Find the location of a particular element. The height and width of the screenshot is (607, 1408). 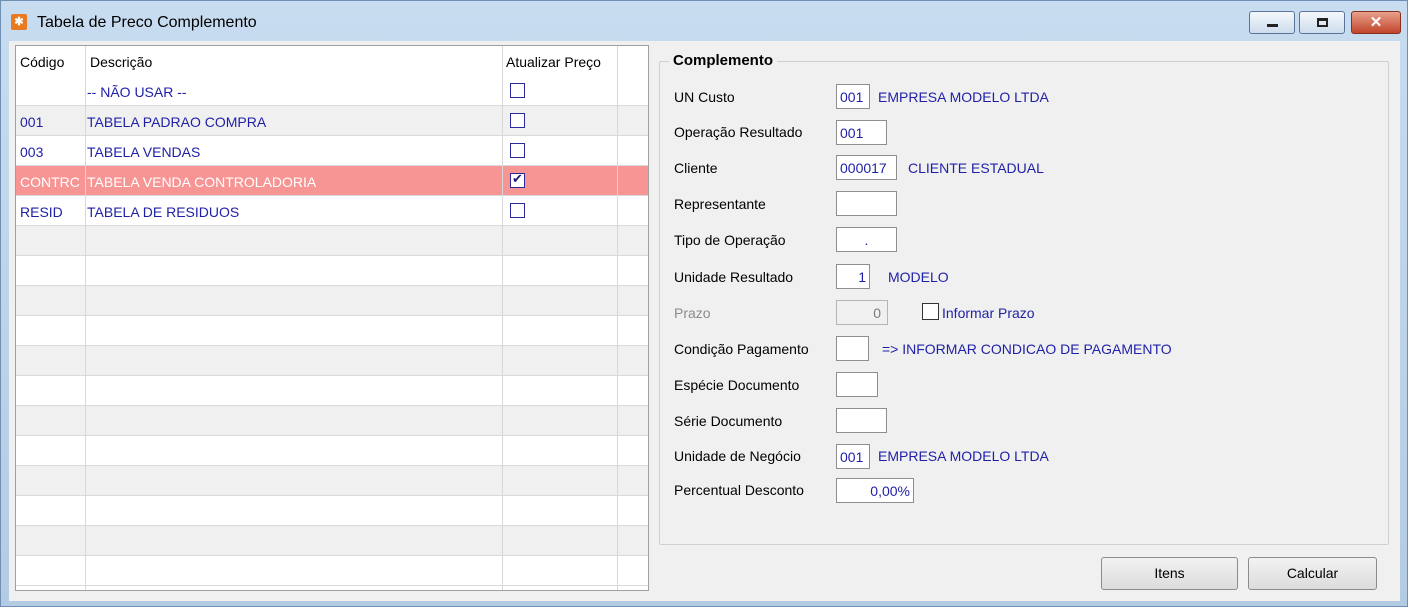

cliente-label: Cliente is located at coordinates (696, 168).